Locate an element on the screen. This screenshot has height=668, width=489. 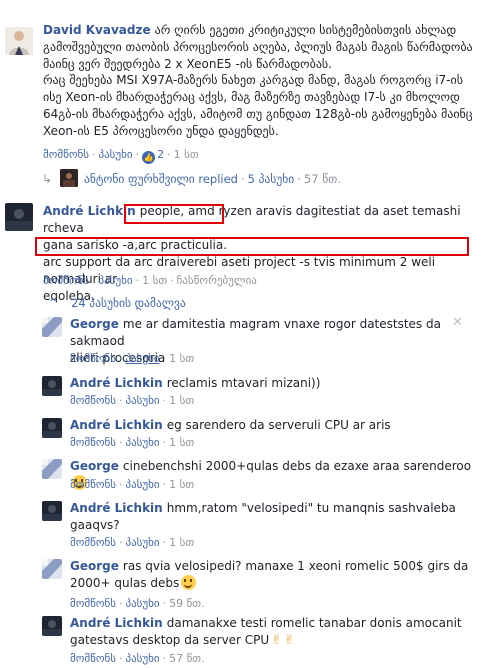
timestamp: 59 წთ. is located at coordinates (187, 603).